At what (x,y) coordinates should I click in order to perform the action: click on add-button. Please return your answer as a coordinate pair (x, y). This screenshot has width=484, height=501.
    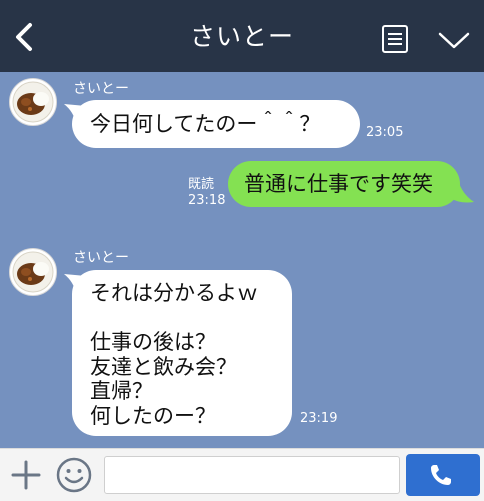
    Looking at the image, I should click on (26, 475).